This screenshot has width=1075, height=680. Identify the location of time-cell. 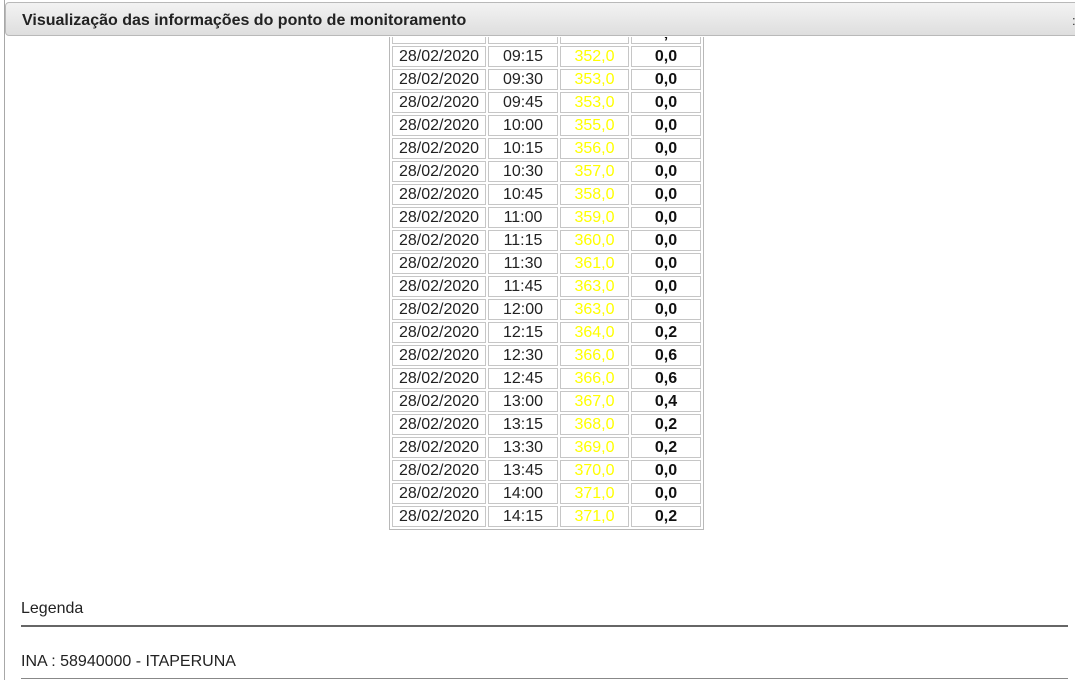
(523, 40).